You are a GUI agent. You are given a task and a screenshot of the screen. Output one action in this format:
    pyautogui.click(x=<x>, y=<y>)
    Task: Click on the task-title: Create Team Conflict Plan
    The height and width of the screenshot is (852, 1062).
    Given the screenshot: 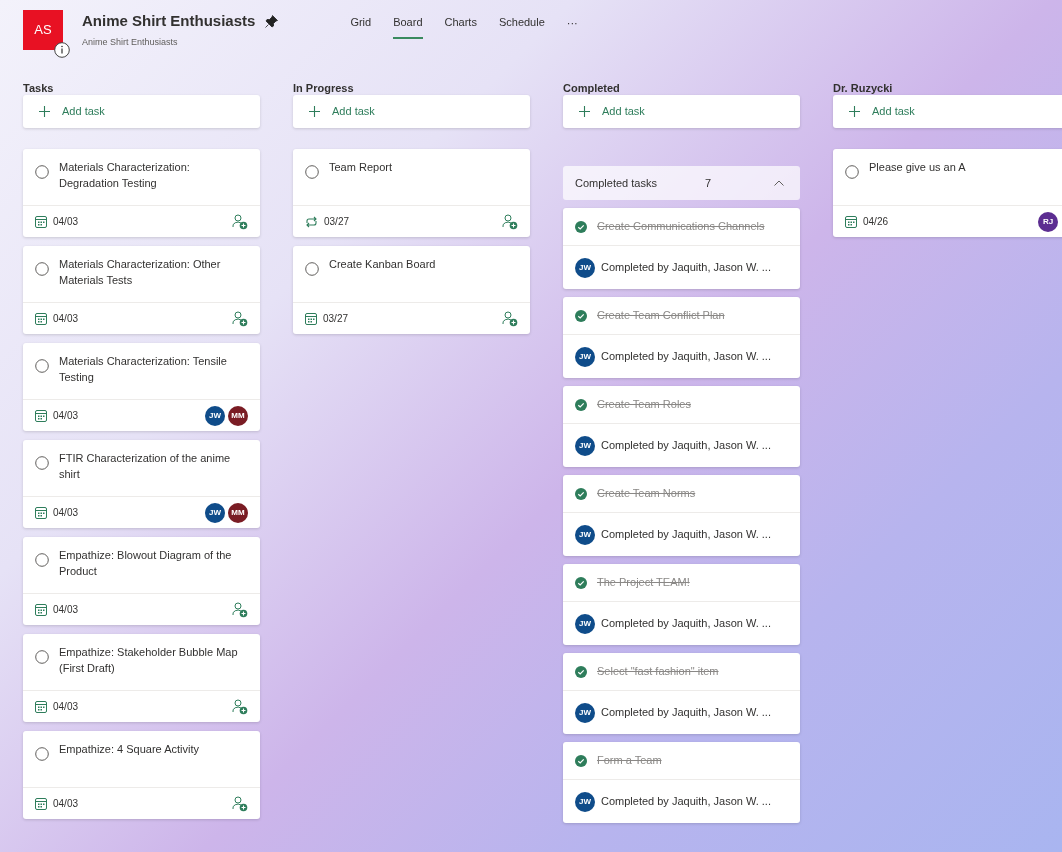 What is the action you would take?
    pyautogui.click(x=661, y=316)
    